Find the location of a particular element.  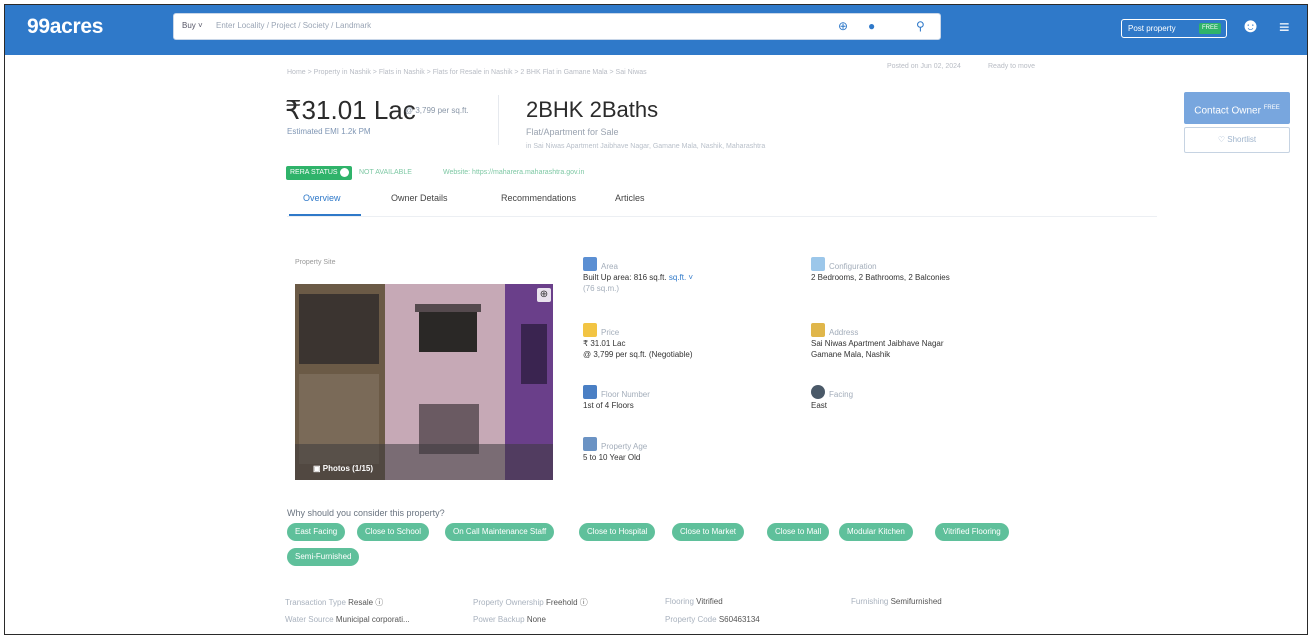

mic-icon: ● is located at coordinates (871, 26).